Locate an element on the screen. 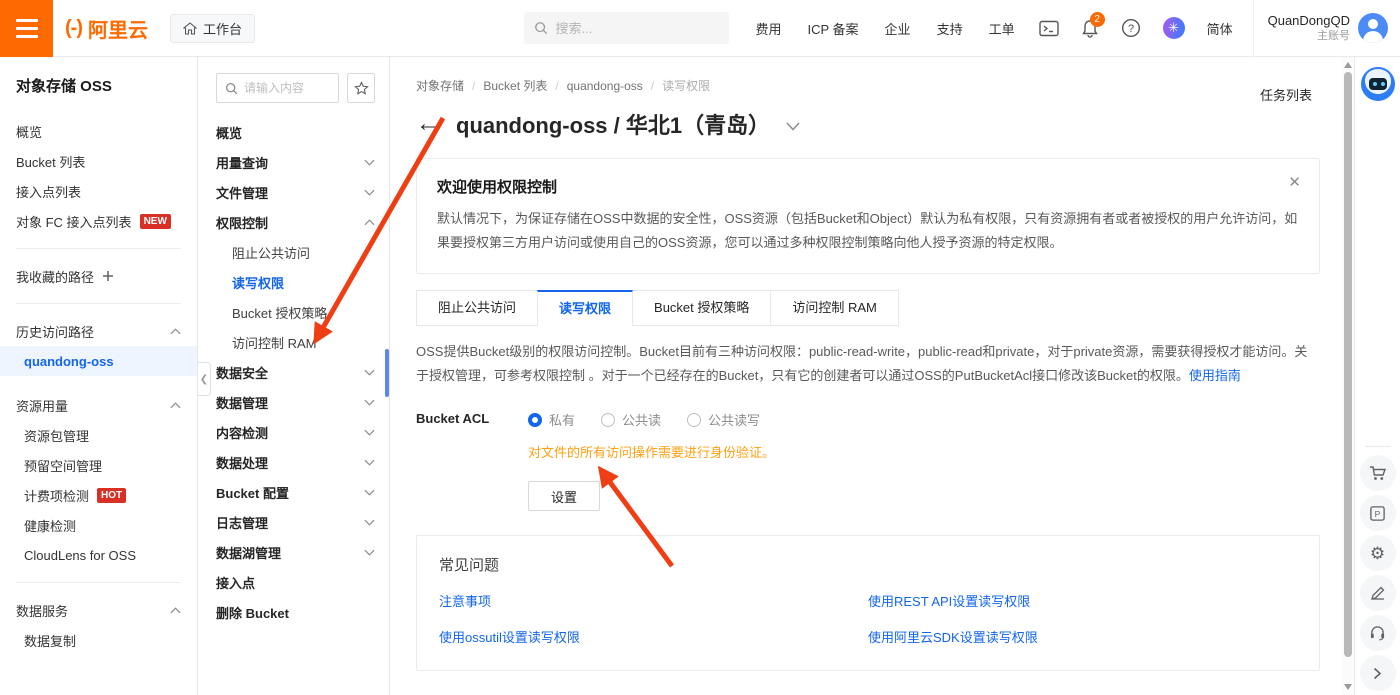 This screenshot has height=695, width=1400. sidebar-item-billing-check: 计费项检测 HOT is located at coordinates (98, 495).